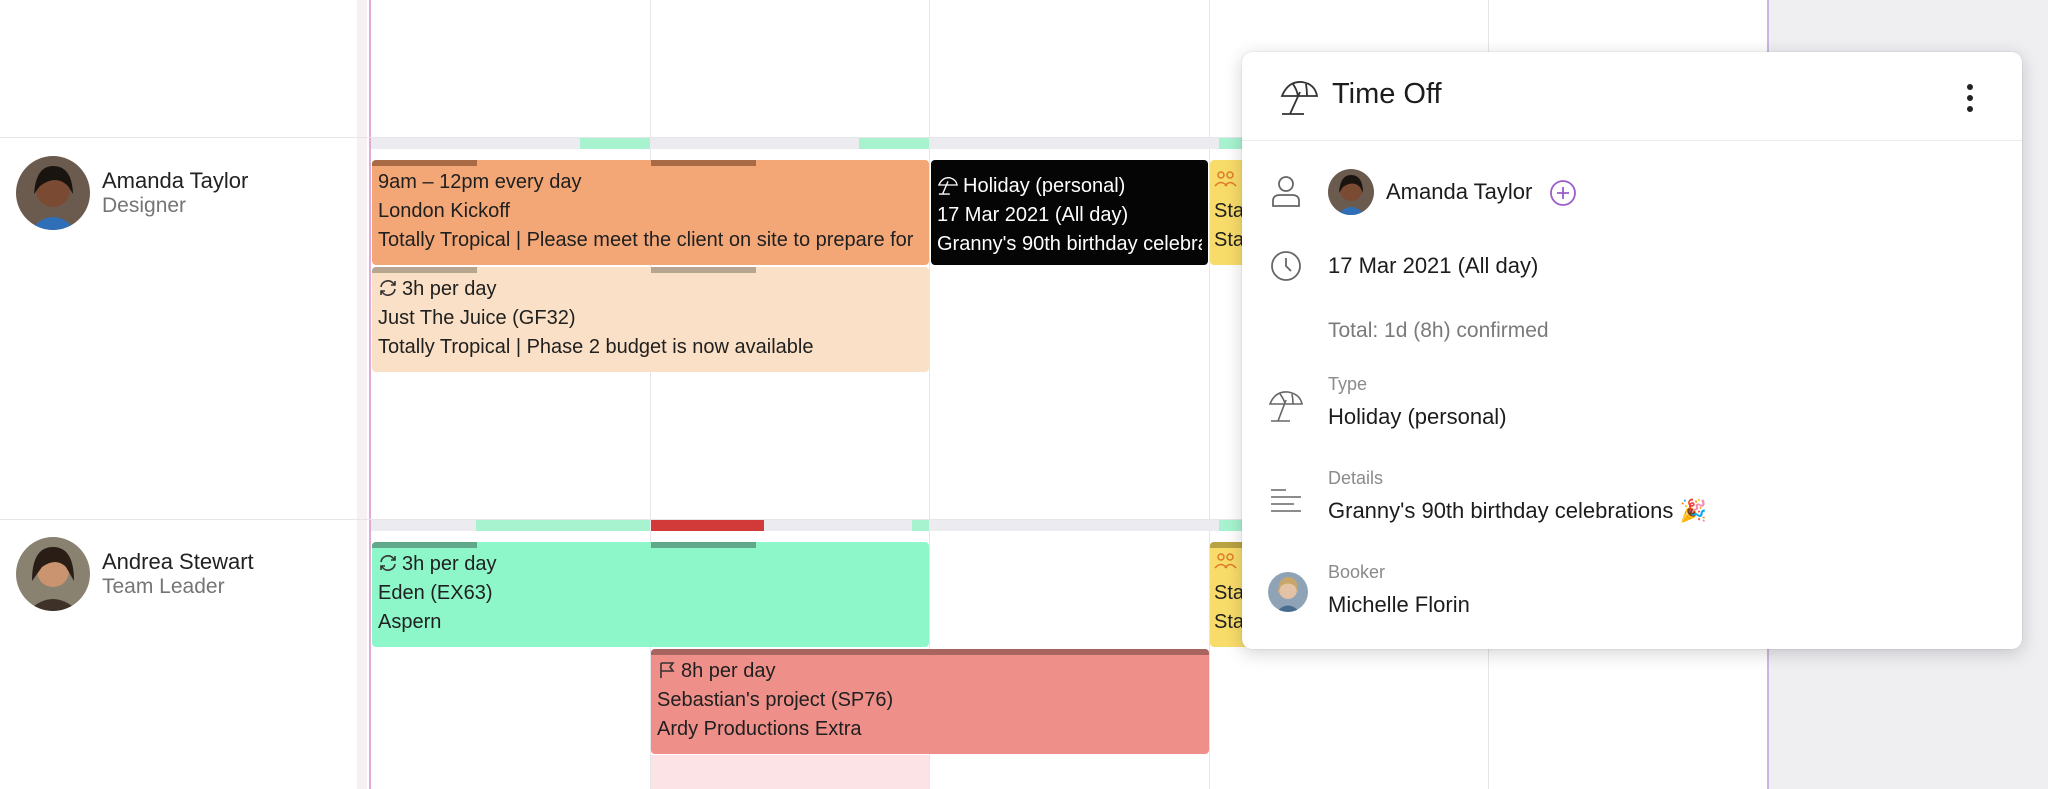 The width and height of the screenshot is (2048, 789). Describe the element at coordinates (1433, 265) in the screenshot. I see `popup-date: 17 Mar 2021 (All day)` at that location.